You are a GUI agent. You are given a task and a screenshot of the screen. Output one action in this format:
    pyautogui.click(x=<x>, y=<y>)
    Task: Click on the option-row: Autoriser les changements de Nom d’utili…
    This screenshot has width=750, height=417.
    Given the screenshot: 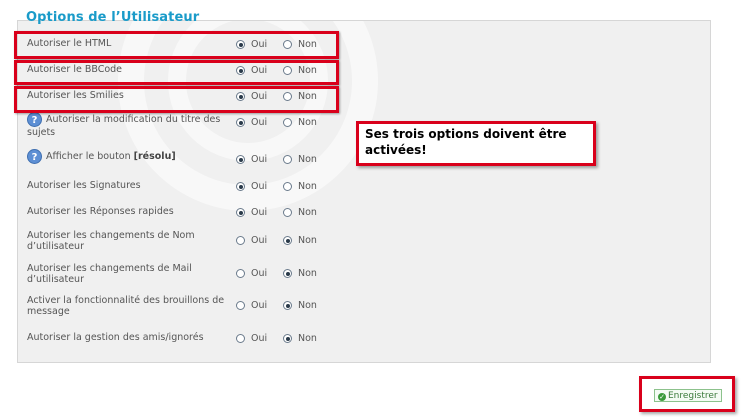 What is the action you would take?
    pyautogui.click(x=170, y=244)
    